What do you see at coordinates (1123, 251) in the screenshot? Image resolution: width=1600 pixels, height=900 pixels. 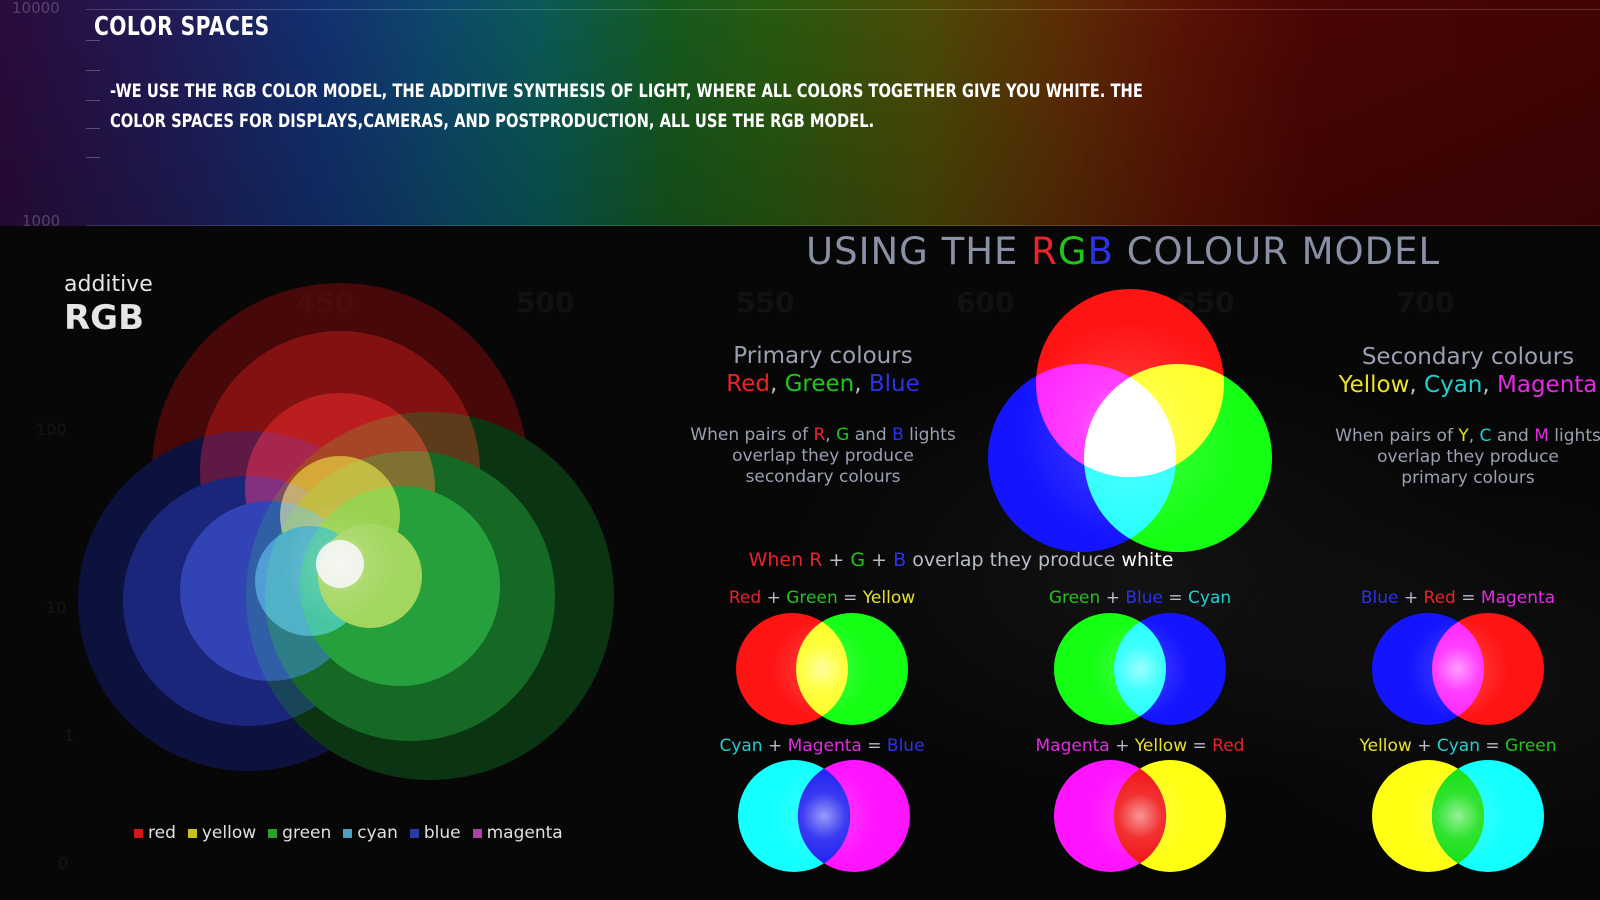 I see `rgb-model-heading: USING THE RGB COLOUR MODEL` at bounding box center [1123, 251].